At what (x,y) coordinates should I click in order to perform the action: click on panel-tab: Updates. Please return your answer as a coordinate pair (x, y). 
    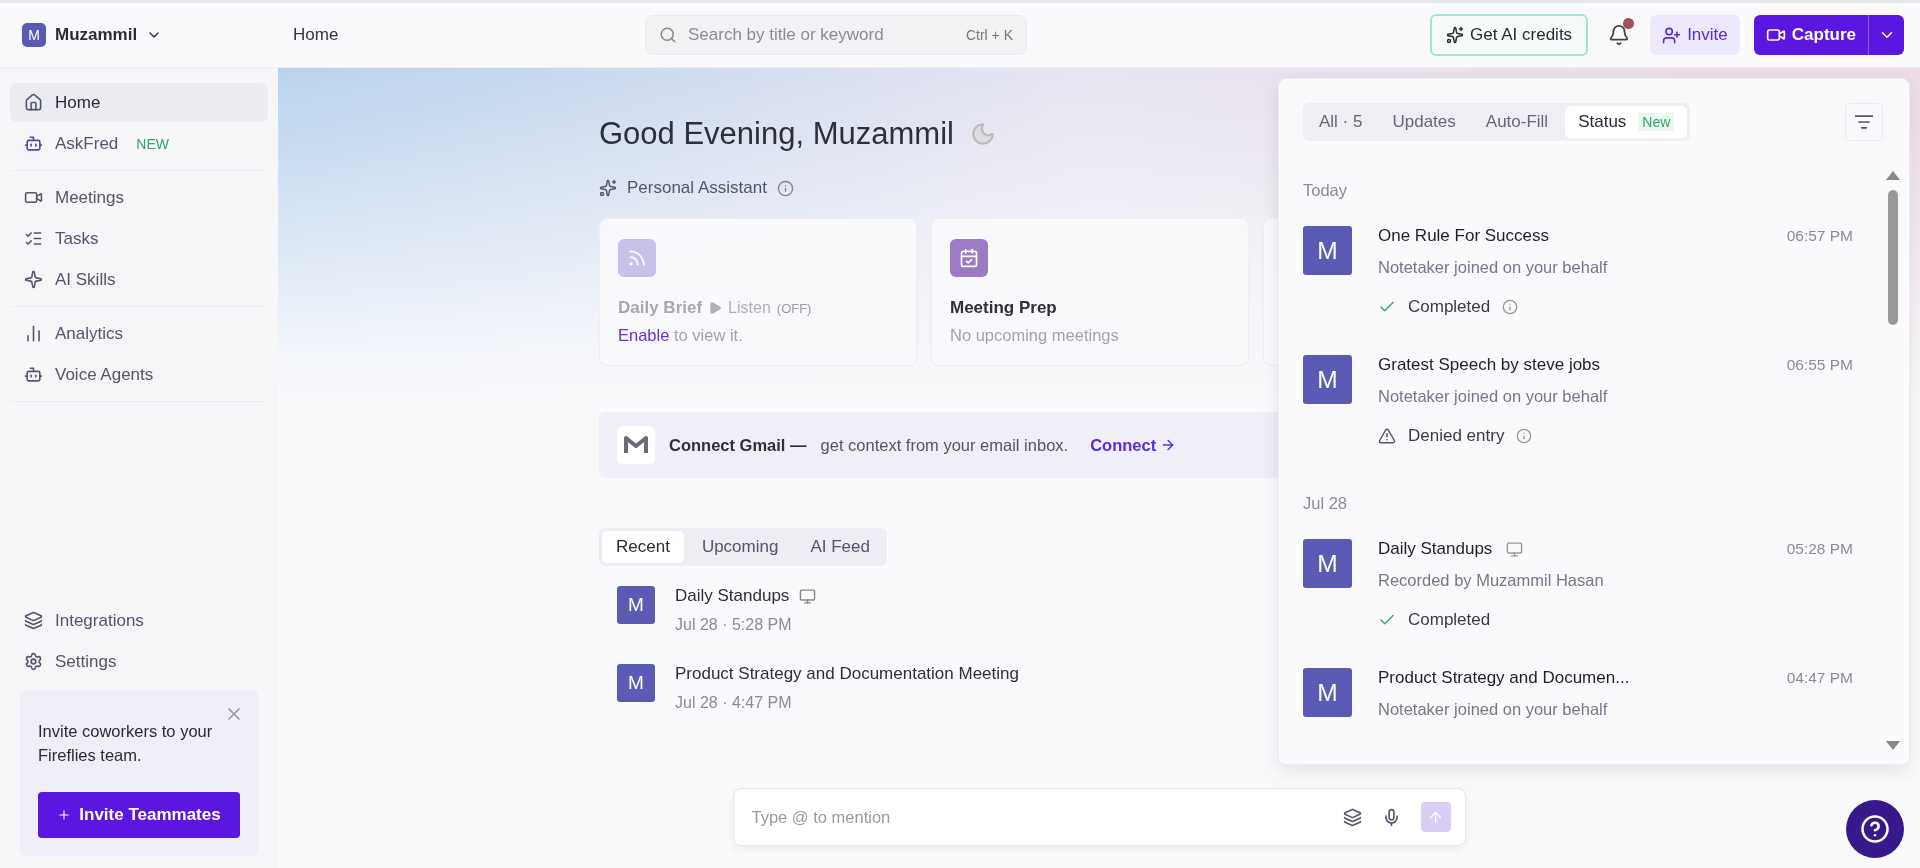
    Looking at the image, I should click on (1424, 122).